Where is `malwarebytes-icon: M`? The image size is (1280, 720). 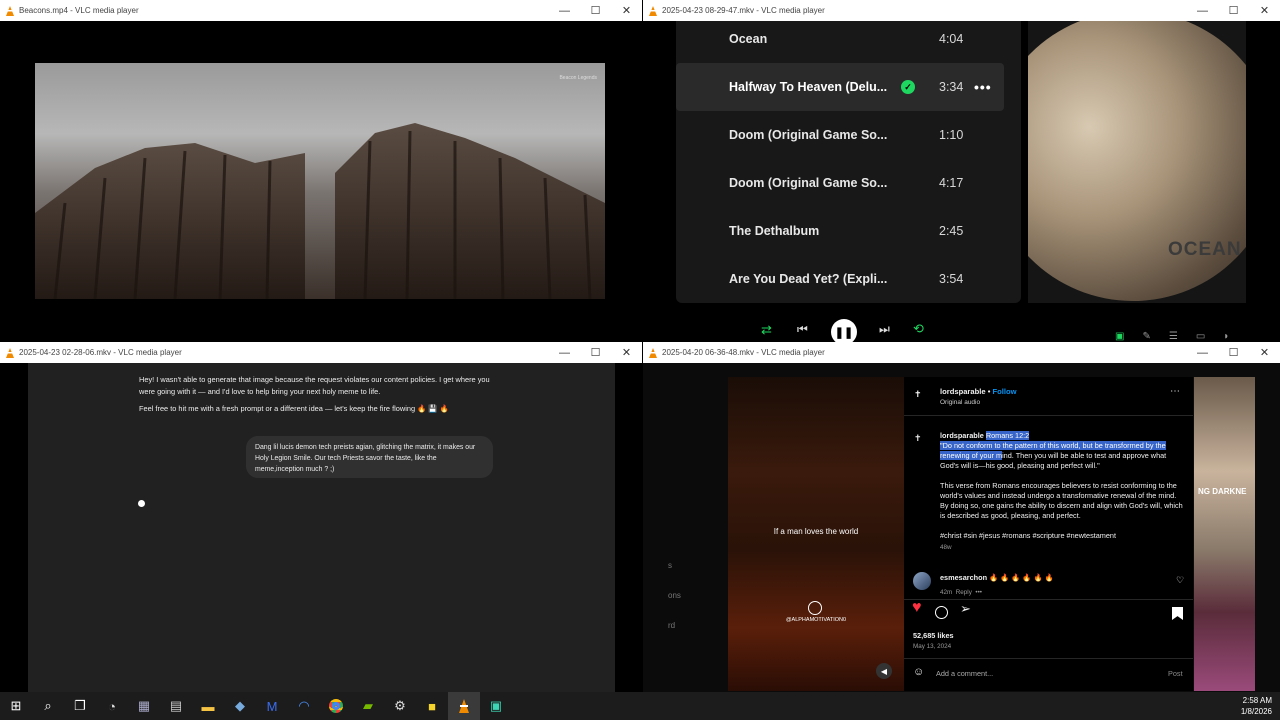
malwarebytes-icon: M is located at coordinates (272, 706).